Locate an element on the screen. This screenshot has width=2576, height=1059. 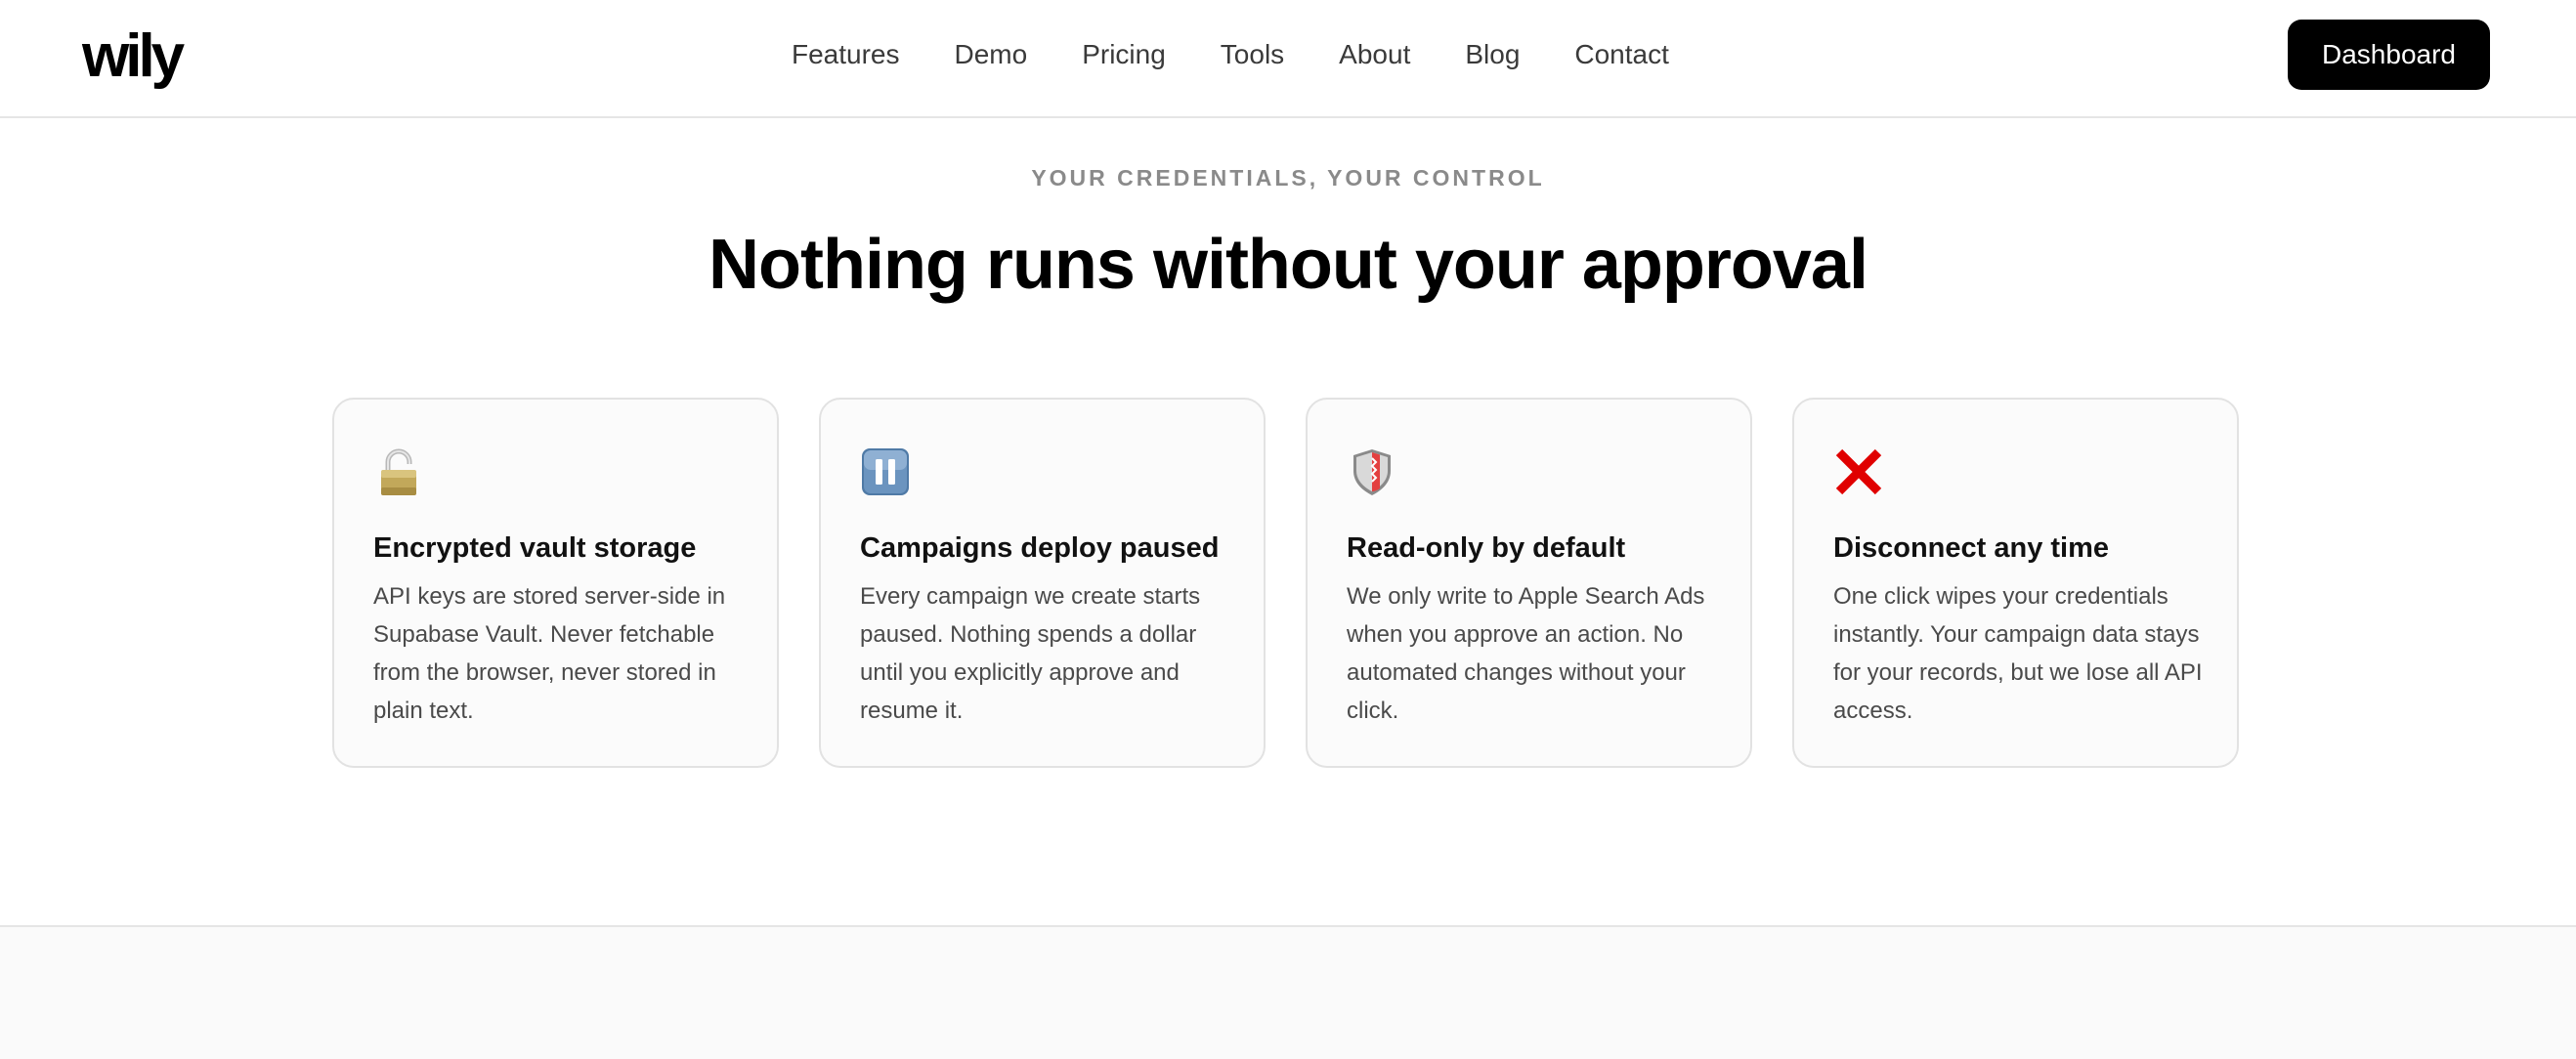
card-title: Campaigns deploy paused is located at coordinates (1040, 548).